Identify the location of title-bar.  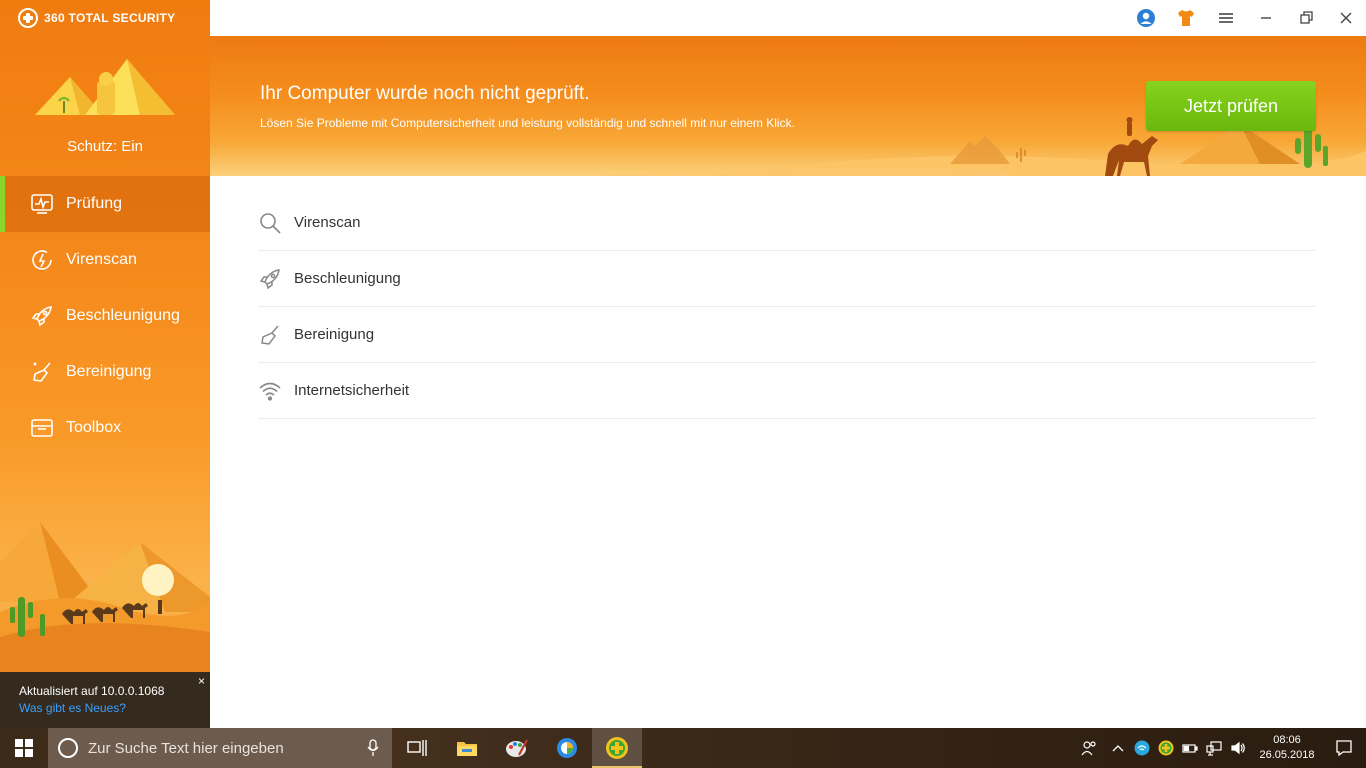
(788, 18).